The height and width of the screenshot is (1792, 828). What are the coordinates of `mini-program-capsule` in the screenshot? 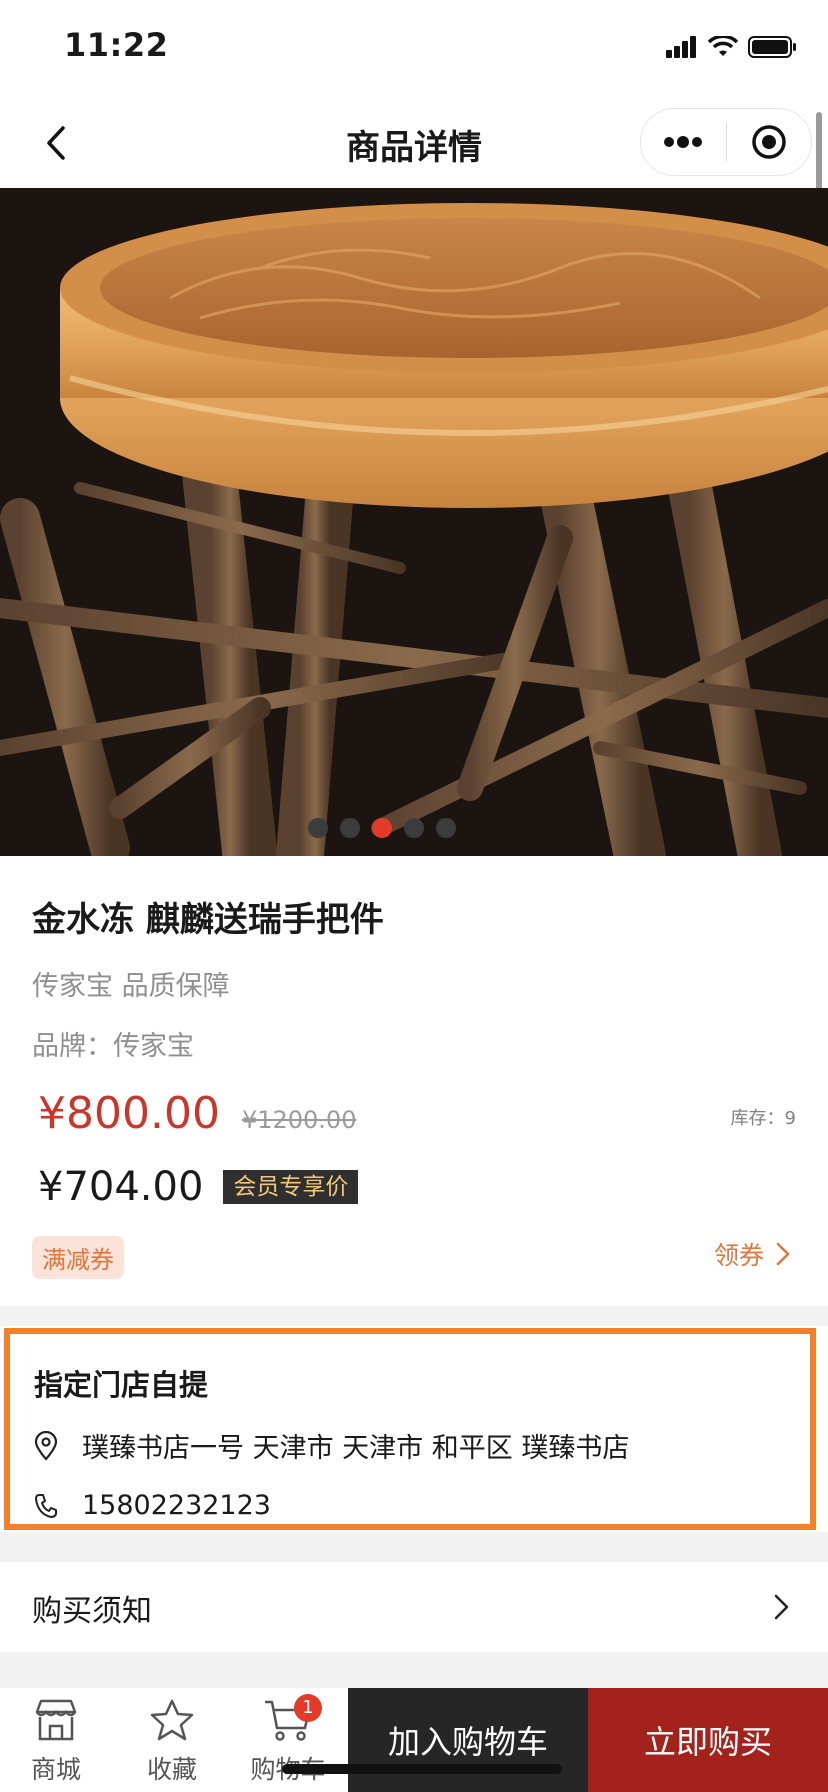 It's located at (726, 142).